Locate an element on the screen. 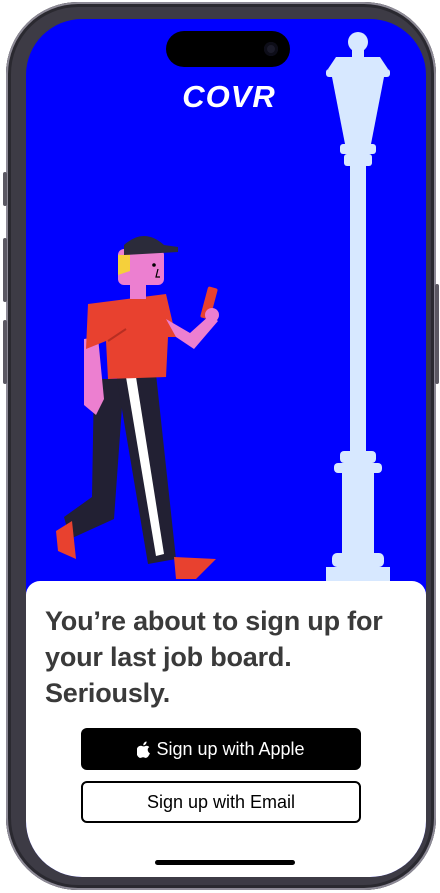 Image resolution: width=440 pixels, height=893 pixels. camera-icon is located at coordinates (271, 49).